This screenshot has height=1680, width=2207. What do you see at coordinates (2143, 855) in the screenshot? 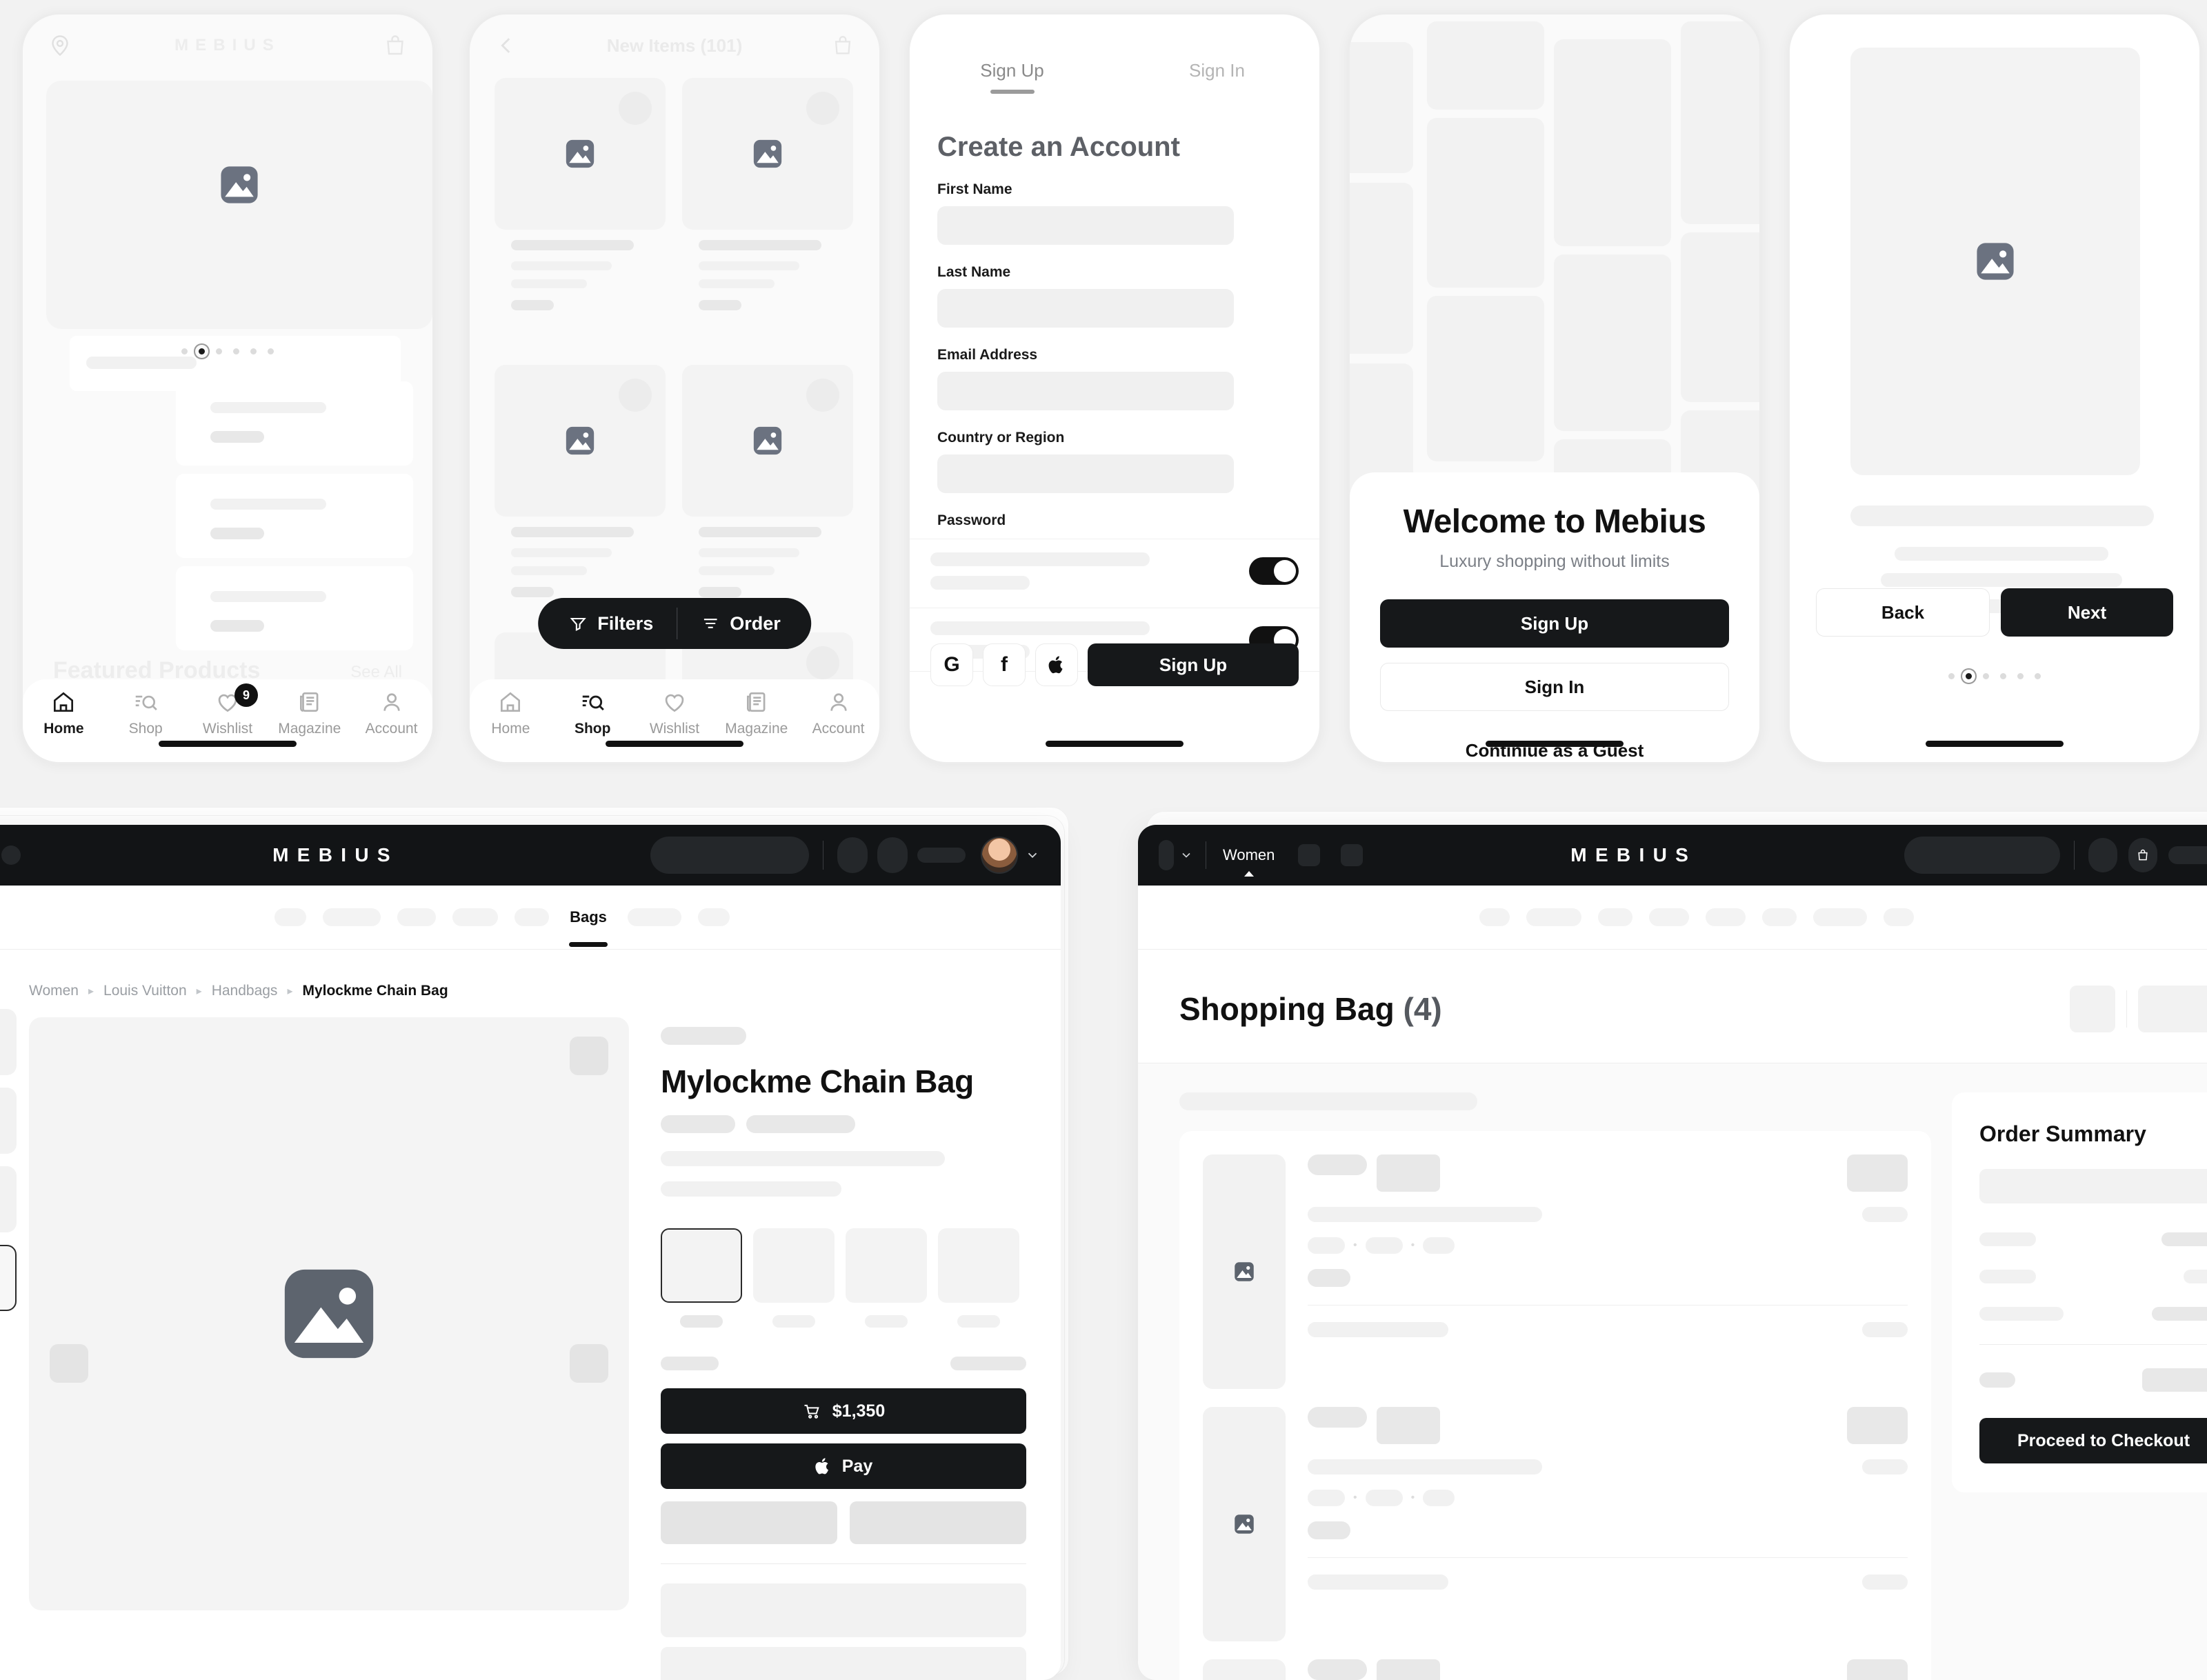
I see `bag-icon-button` at bounding box center [2143, 855].